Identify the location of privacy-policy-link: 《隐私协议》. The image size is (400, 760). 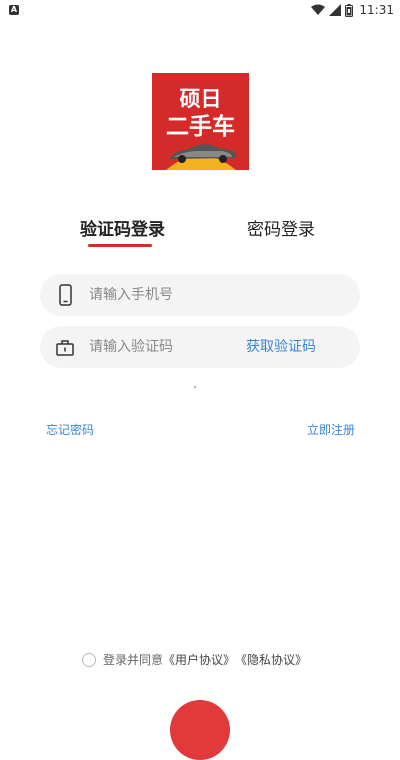
(271, 659).